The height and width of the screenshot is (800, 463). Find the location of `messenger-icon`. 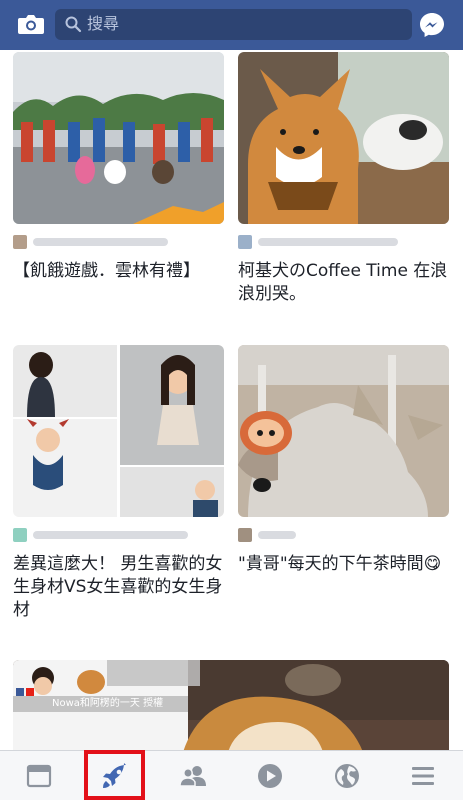

messenger-icon is located at coordinates (432, 25).